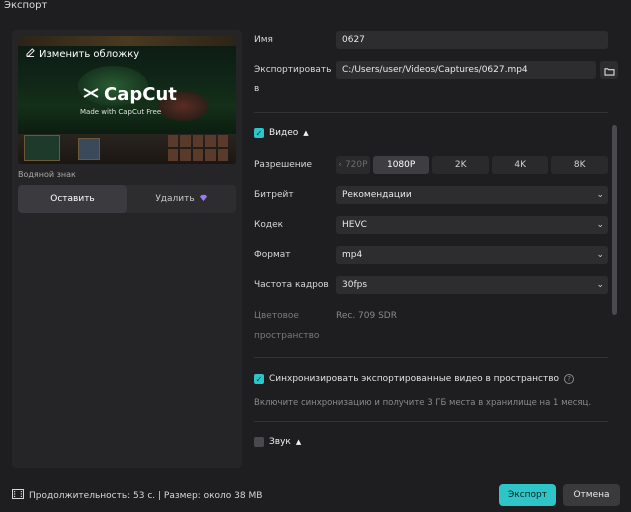  What do you see at coordinates (259, 133) in the screenshot?
I see `video-checkbox: ✓` at bounding box center [259, 133].